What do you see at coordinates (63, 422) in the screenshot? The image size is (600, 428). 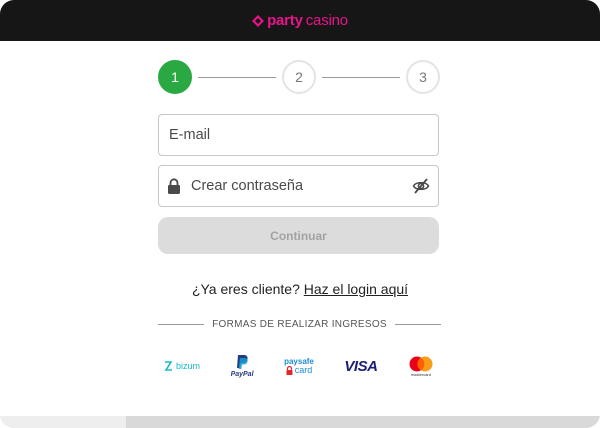 I see `bottom-scroll-thumb` at bounding box center [63, 422].